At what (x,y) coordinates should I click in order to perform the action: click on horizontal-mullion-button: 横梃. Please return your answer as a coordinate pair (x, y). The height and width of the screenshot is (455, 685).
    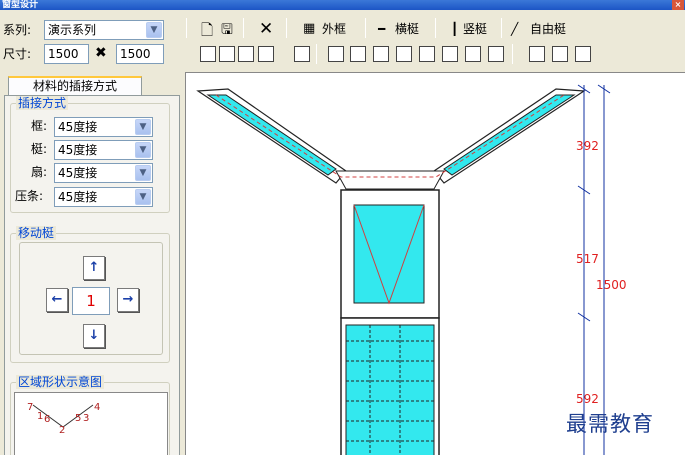
    Looking at the image, I should click on (407, 29).